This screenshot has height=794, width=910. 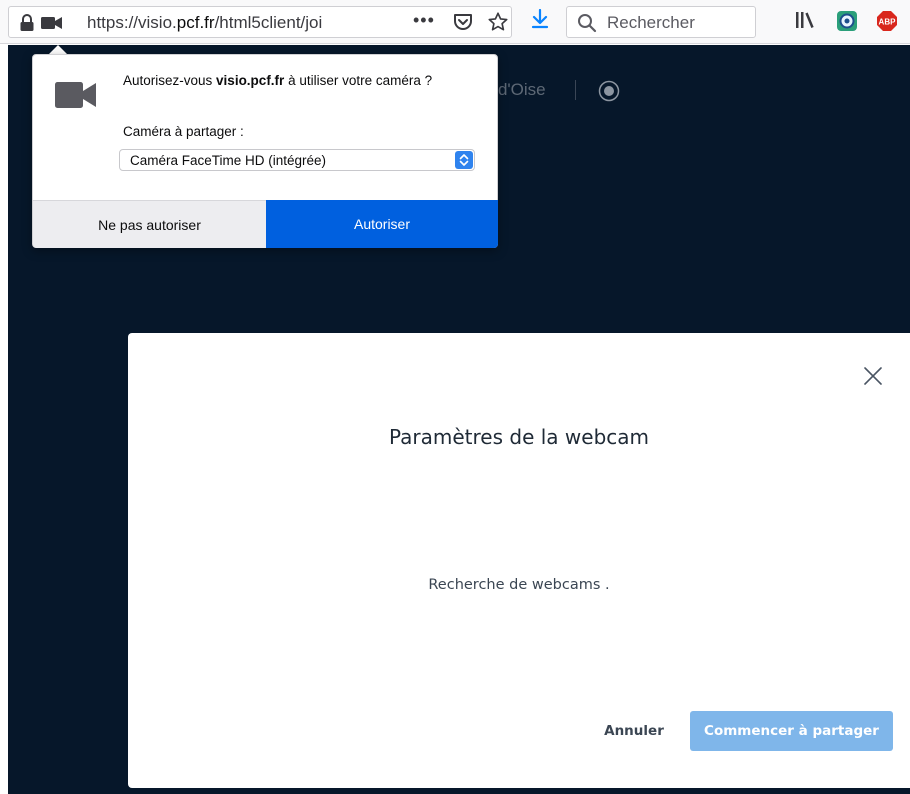 I want to click on permission-question-suffix: à utiliser votre caméra ?, so click(x=358, y=80).